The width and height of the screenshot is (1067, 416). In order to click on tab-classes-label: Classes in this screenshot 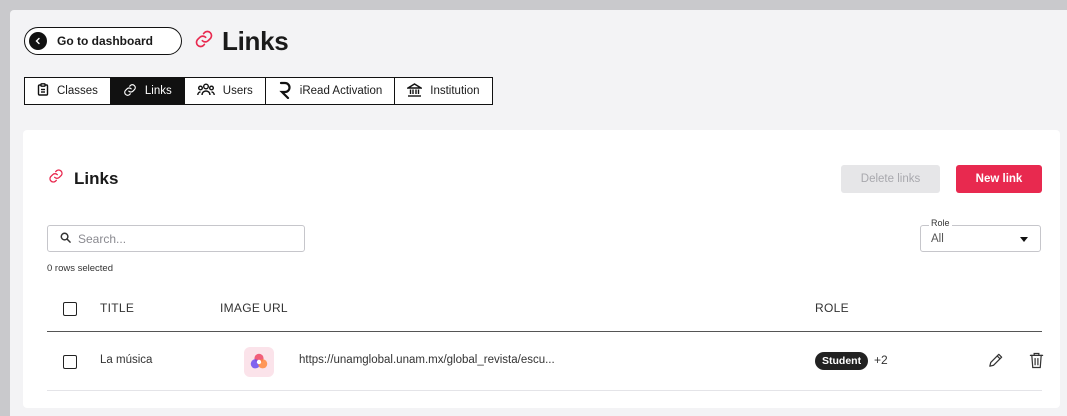, I will do `click(77, 91)`.